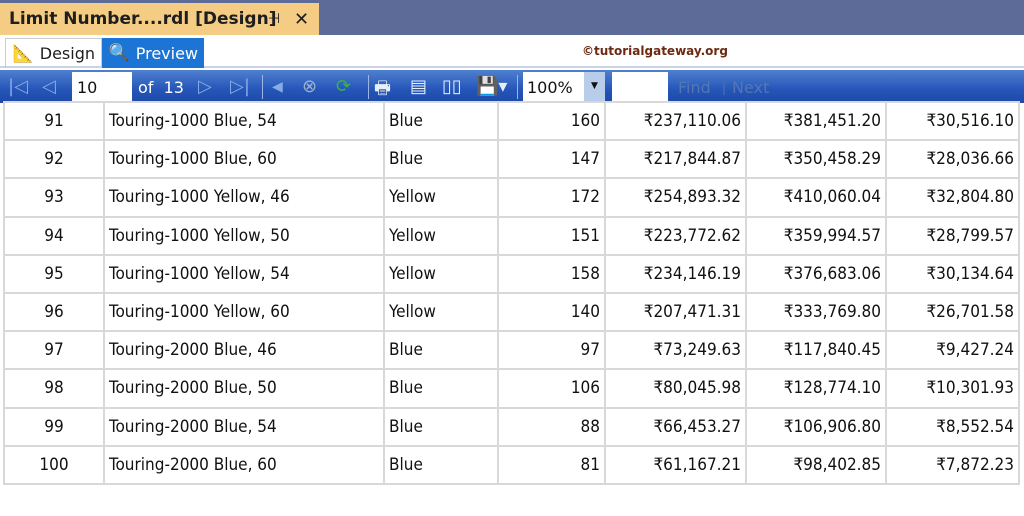 This screenshot has height=516, width=1024. Describe the element at coordinates (53, 53) in the screenshot. I see `design-tab: 📐 Design` at that location.